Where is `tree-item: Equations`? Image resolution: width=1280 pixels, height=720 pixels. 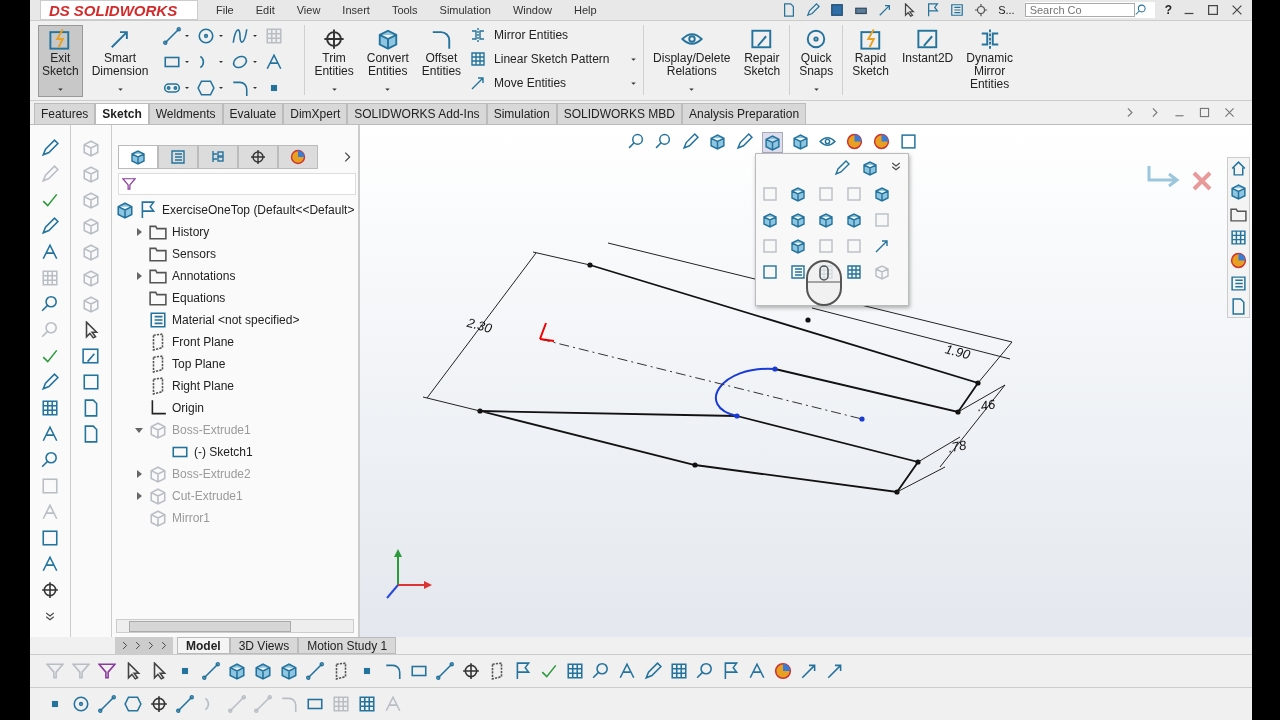 tree-item: Equations is located at coordinates (199, 298).